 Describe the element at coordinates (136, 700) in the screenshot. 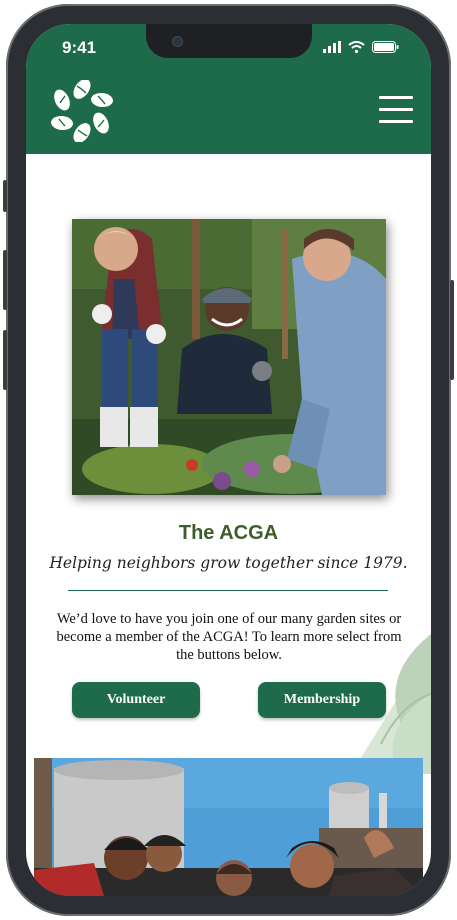

I see `volunteer-button: Volunteer` at that location.